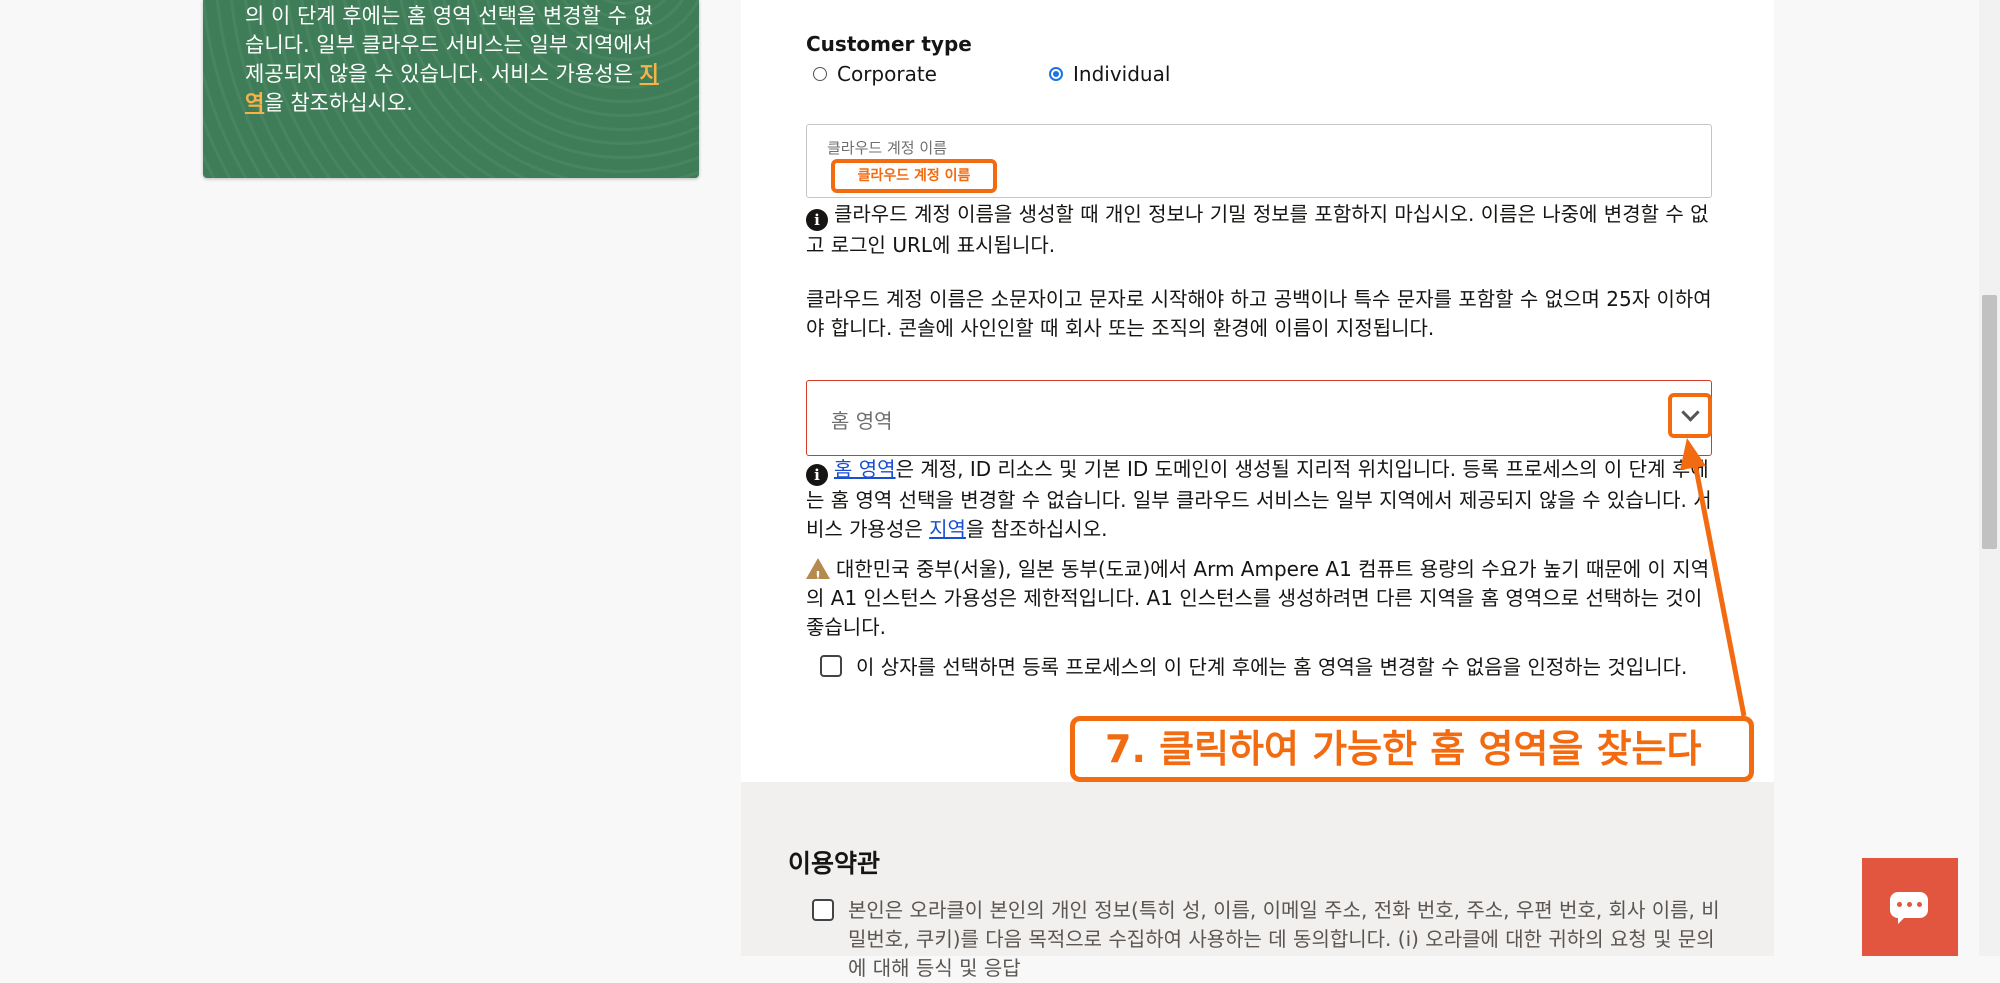 The width and height of the screenshot is (2000, 983). Describe the element at coordinates (1259, 418) in the screenshot. I see `home-region-select: 홈 영역` at that location.